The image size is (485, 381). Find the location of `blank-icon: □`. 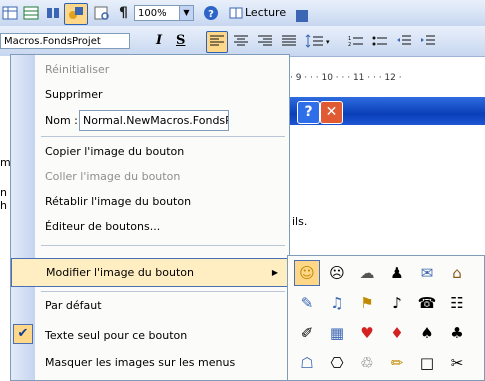

blank-icon: □ is located at coordinates (427, 363).